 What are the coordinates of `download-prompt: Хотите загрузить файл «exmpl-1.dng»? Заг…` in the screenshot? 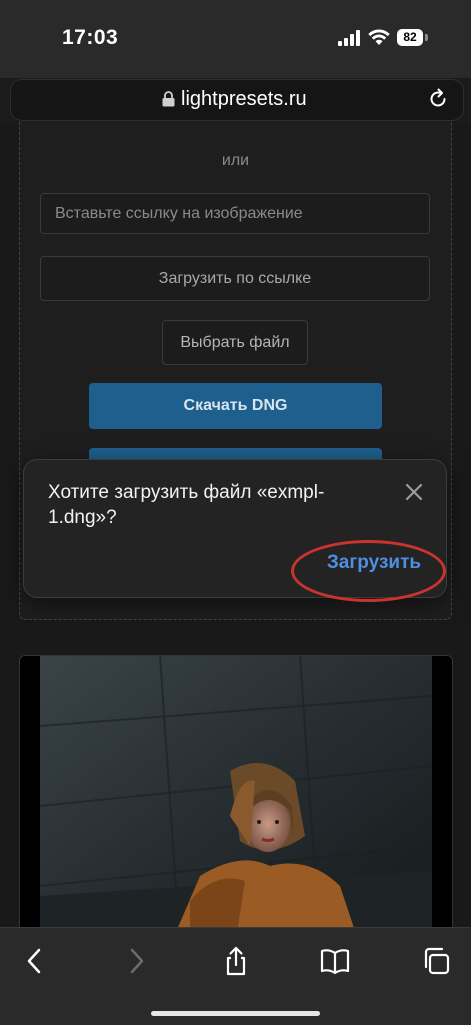 It's located at (235, 530).